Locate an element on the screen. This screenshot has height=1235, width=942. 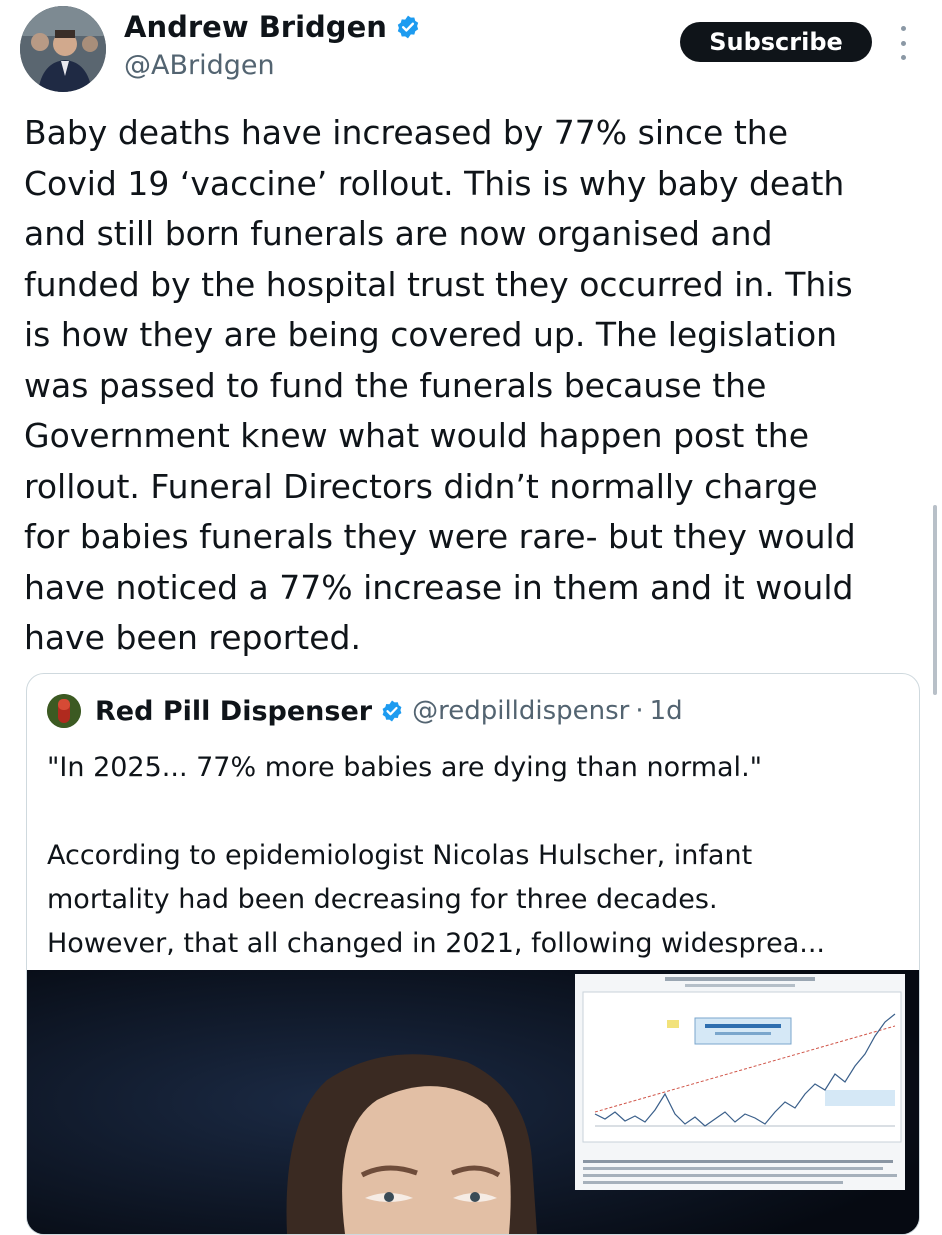
scrollbar is located at coordinates (935, 600).